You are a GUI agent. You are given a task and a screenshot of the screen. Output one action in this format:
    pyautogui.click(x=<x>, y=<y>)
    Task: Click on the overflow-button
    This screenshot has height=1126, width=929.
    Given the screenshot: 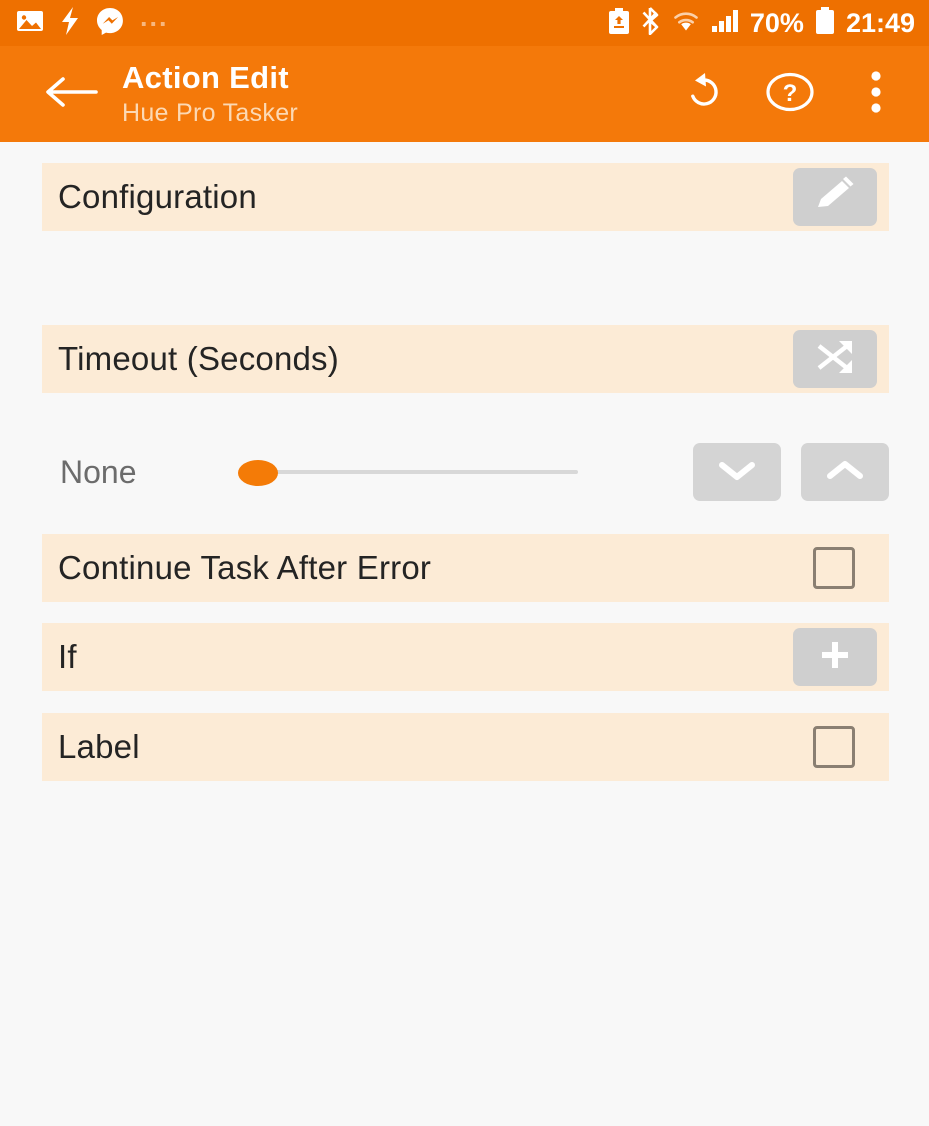 What is the action you would take?
    pyautogui.click(x=876, y=94)
    